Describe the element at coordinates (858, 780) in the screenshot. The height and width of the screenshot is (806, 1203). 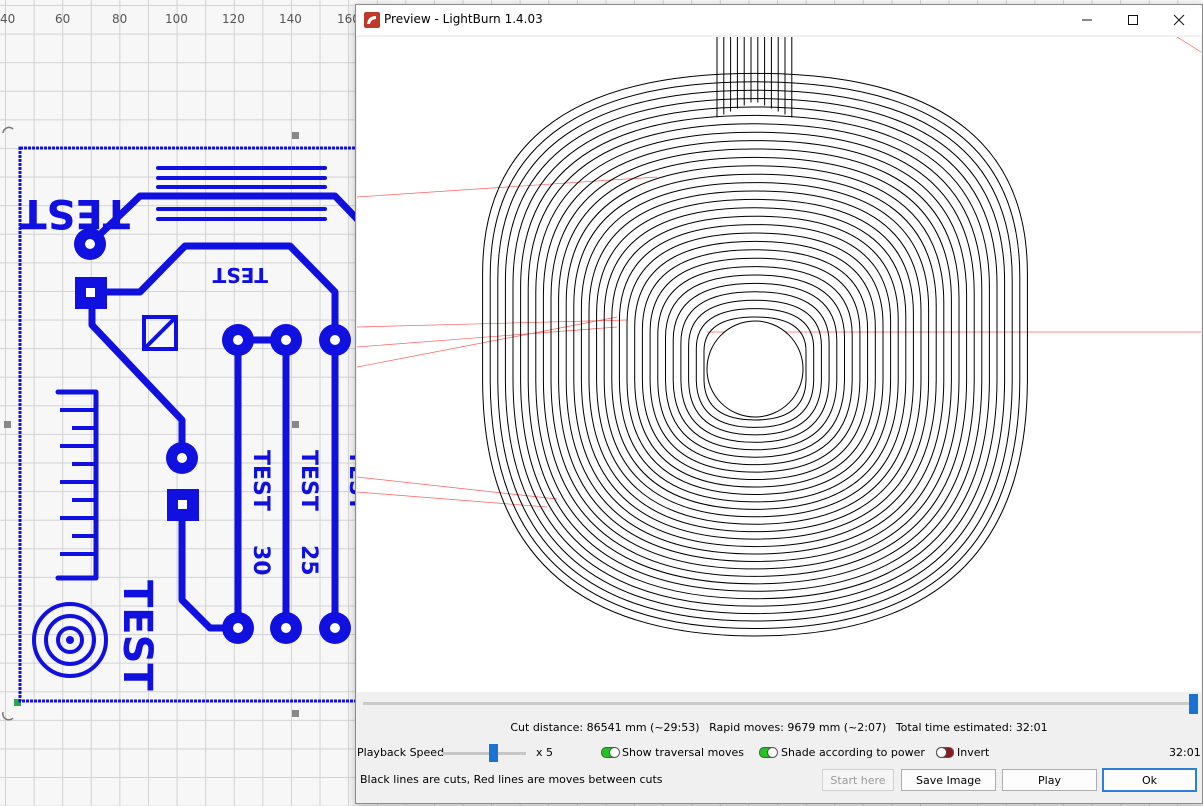
I see `start-here-button: Start here` at that location.